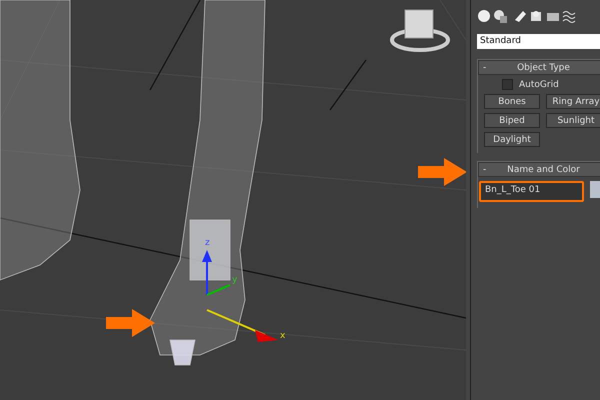 The width and height of the screenshot is (600, 400). What do you see at coordinates (283, 336) in the screenshot?
I see `axis-label: x` at bounding box center [283, 336].